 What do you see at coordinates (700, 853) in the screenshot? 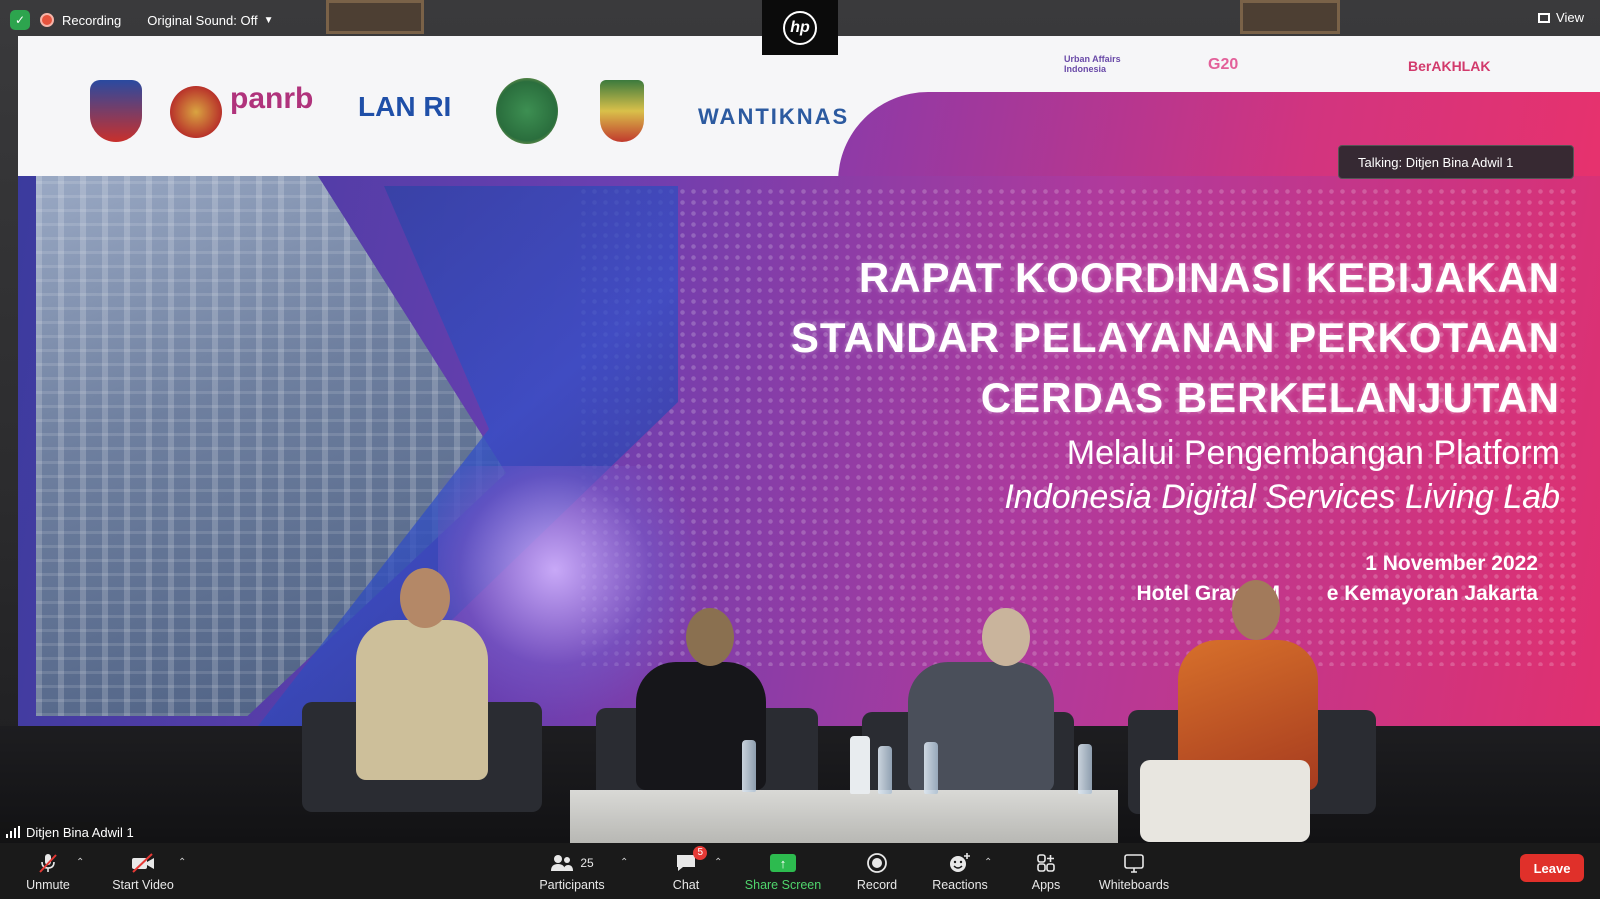
I see `chat-unread-badge: 5` at bounding box center [700, 853].